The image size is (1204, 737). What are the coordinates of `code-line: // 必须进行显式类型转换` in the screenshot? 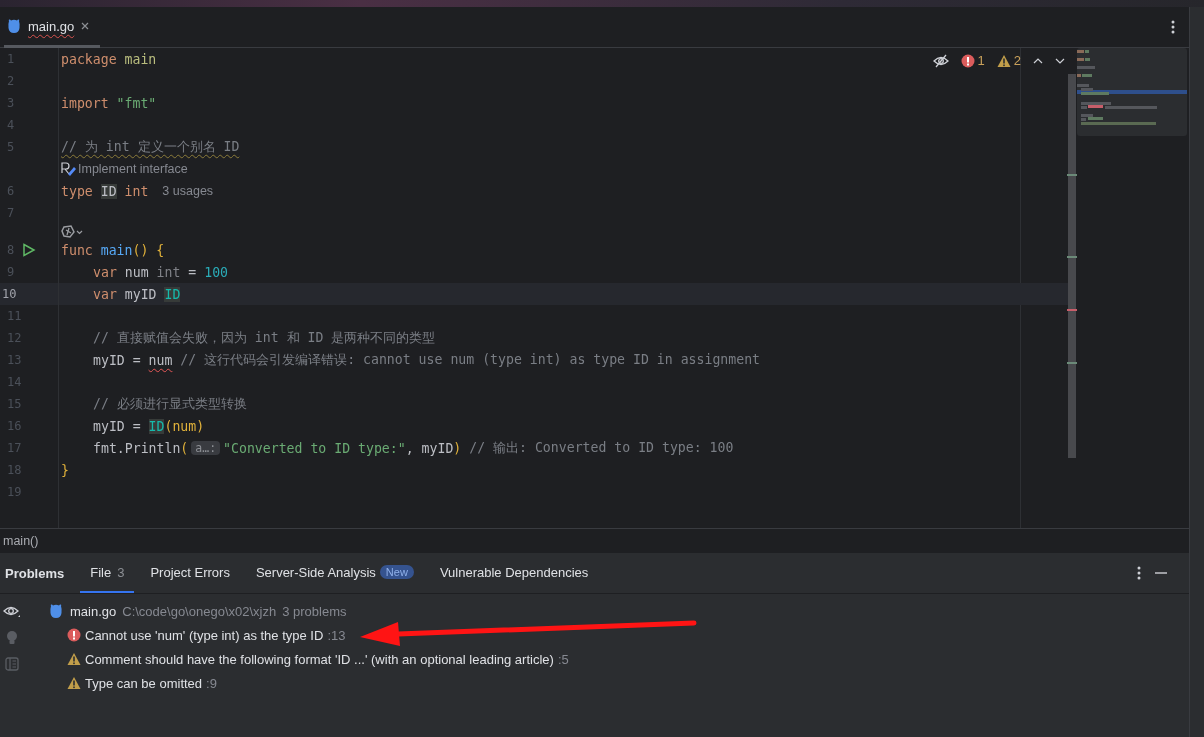 It's located at (169, 404).